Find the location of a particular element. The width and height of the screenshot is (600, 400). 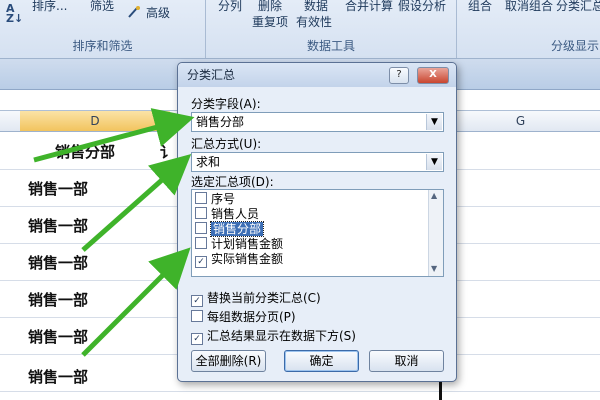

arrow-to-items is located at coordinates (136, 302).